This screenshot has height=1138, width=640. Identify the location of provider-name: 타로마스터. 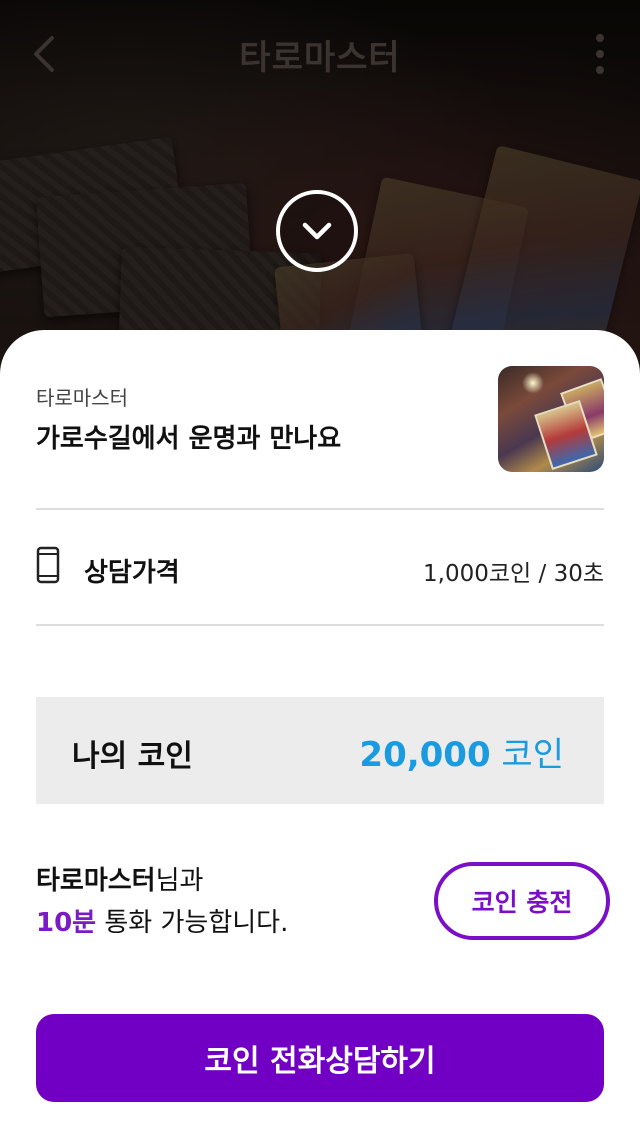
(96, 881).